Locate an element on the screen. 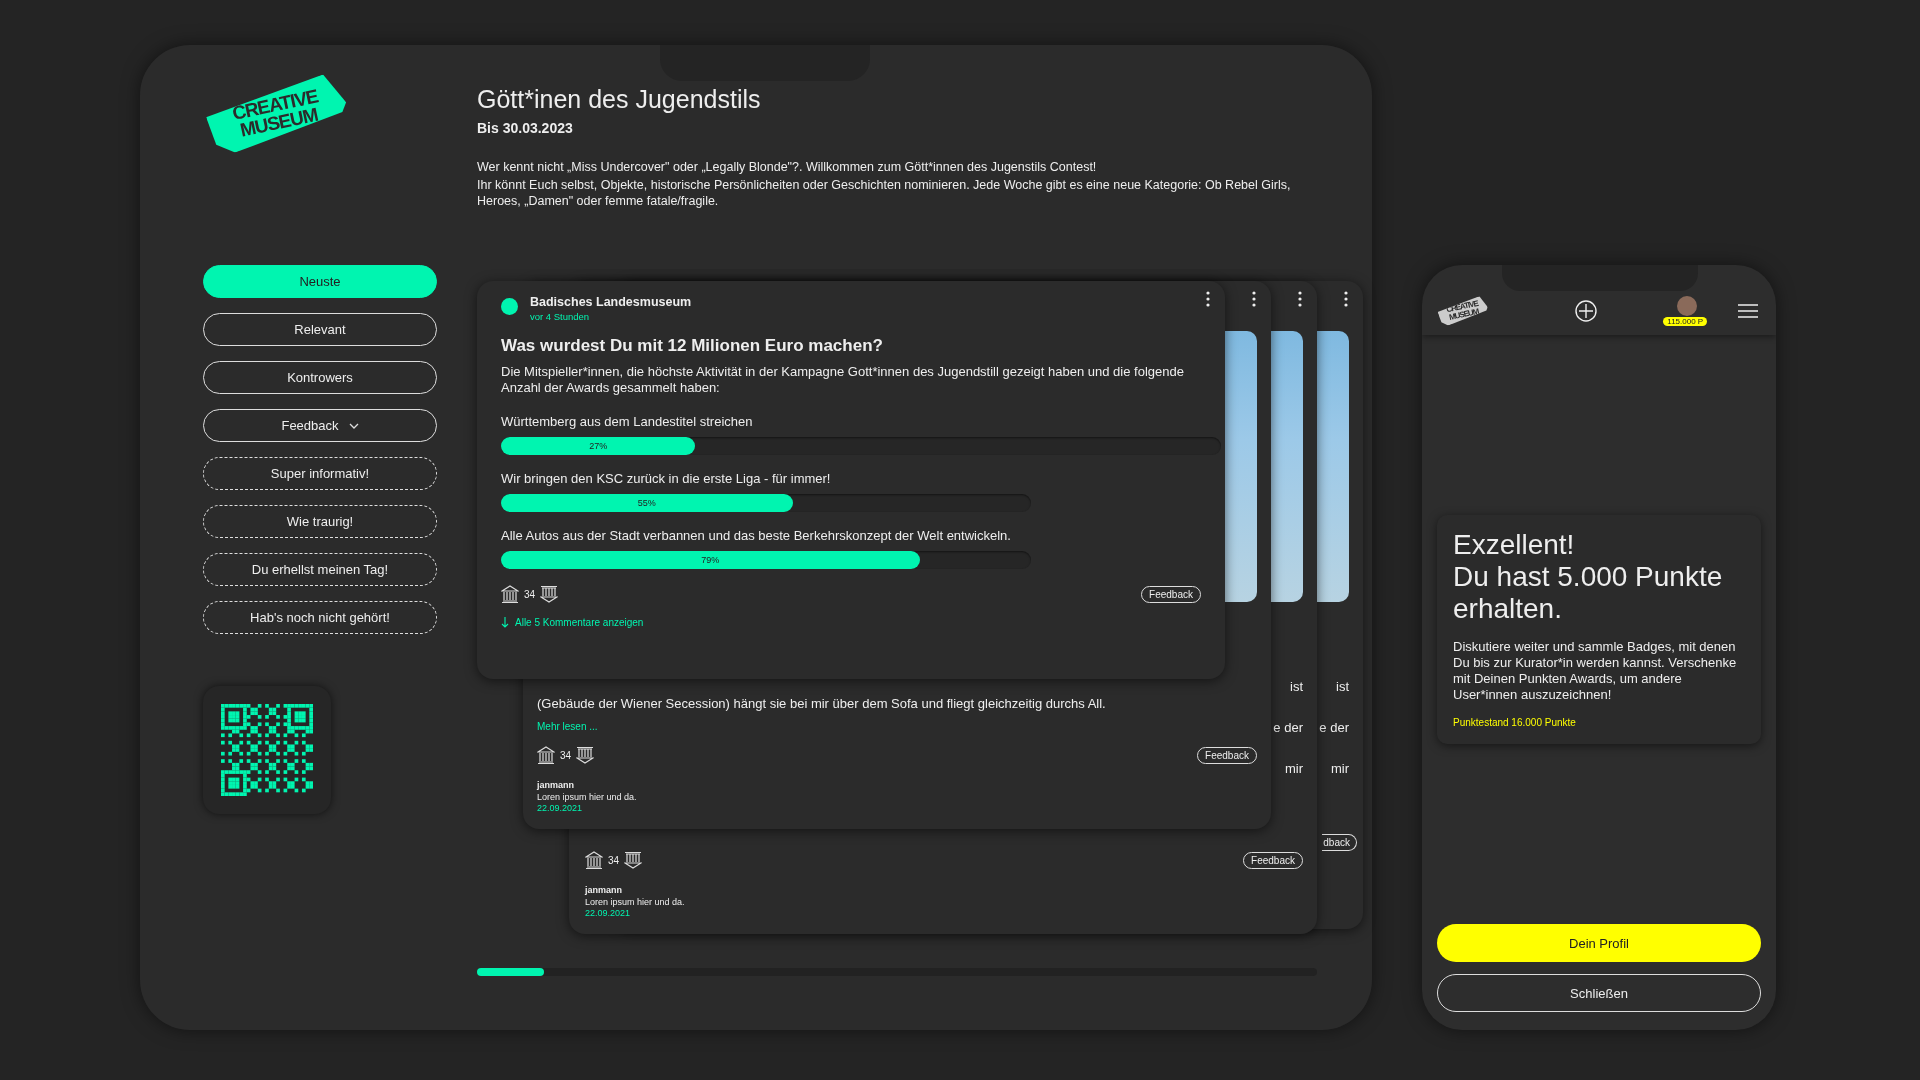 This screenshot has width=1920, height=1080. post-text: (Gebäude der Wiener Secession) hängt sie bei mir über dem Sofa und fliegt gleichzeitig durchs All. is located at coordinates (822, 703).